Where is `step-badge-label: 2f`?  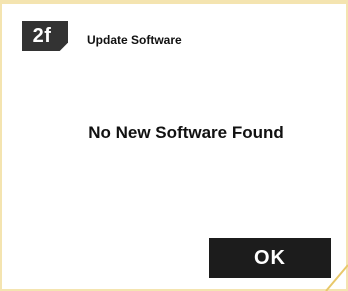 step-badge-label: 2f is located at coordinates (42, 36).